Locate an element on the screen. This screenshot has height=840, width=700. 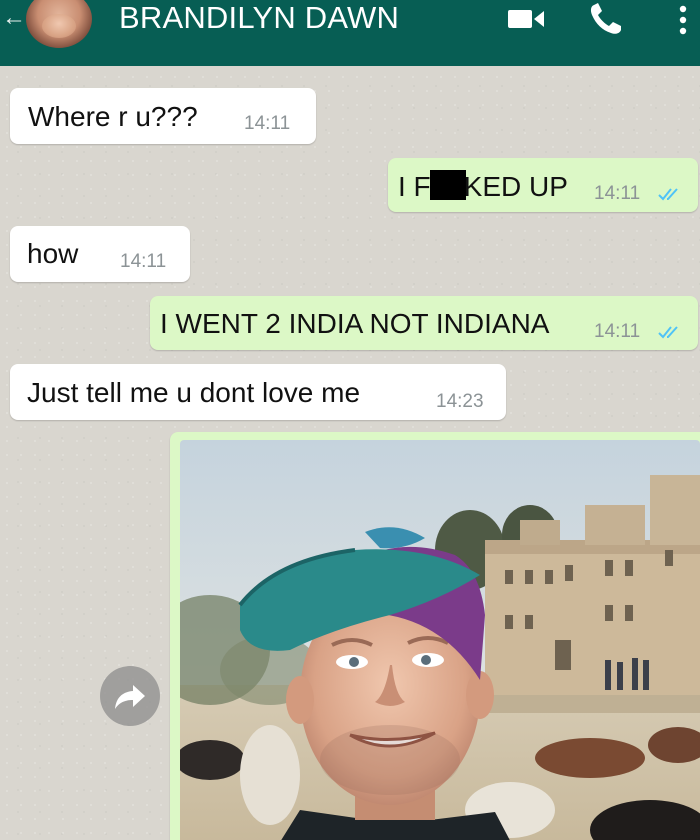
avatar is located at coordinates (59, 24).